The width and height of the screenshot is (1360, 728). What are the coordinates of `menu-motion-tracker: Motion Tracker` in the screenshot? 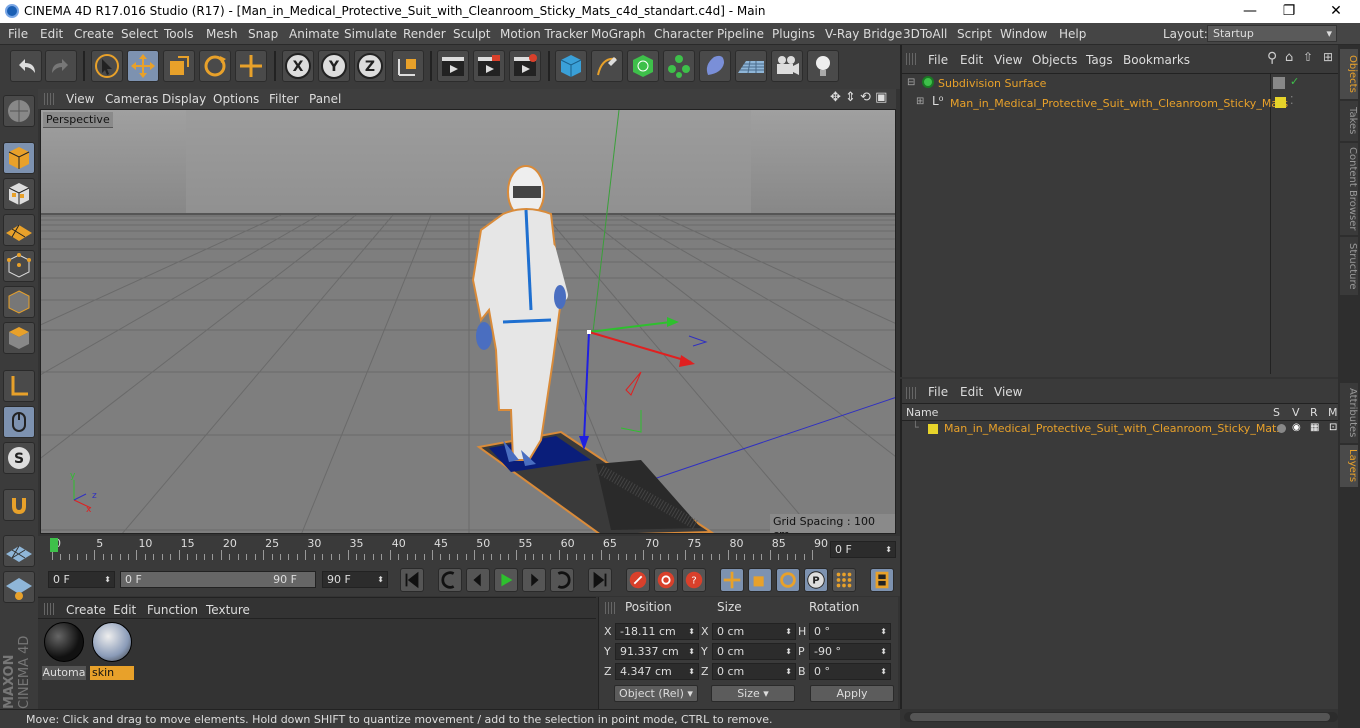 It's located at (544, 34).